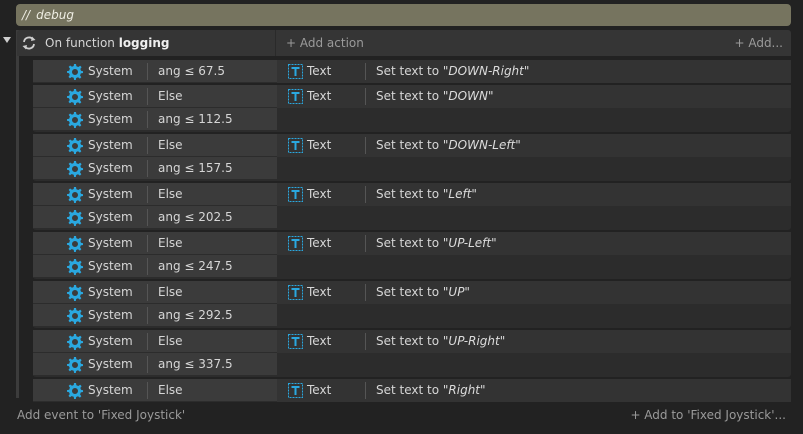  What do you see at coordinates (7, 40) in the screenshot?
I see `triangle-down-icon` at bounding box center [7, 40].